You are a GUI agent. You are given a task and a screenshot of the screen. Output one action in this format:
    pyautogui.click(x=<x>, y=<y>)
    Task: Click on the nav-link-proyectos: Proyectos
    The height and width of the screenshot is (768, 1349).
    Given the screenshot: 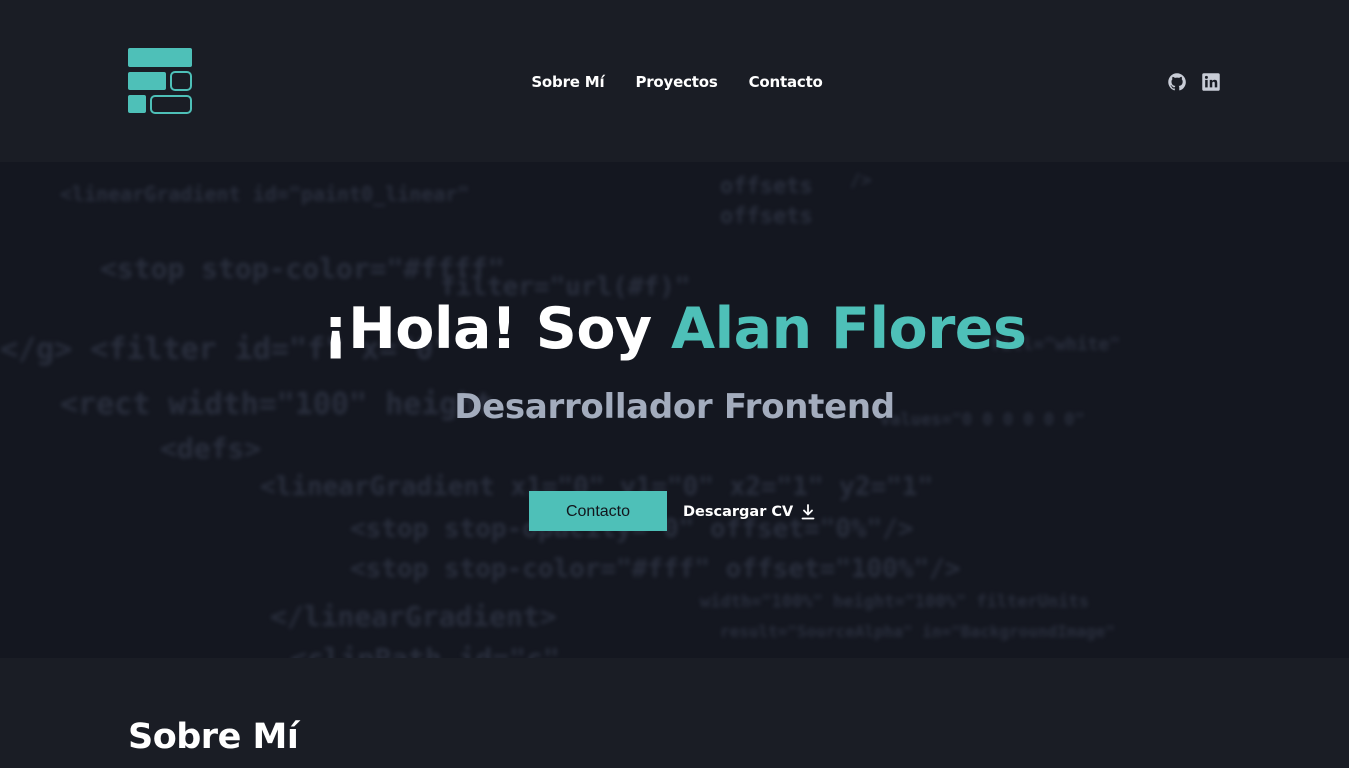 What is the action you would take?
    pyautogui.click(x=676, y=82)
    